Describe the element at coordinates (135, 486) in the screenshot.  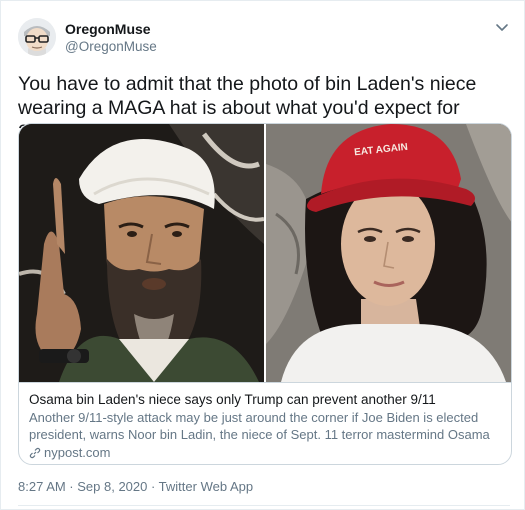
I see `tweet-timestamp: 8:27 AM · Sep 8, 2020 · Twitter Web App` at that location.